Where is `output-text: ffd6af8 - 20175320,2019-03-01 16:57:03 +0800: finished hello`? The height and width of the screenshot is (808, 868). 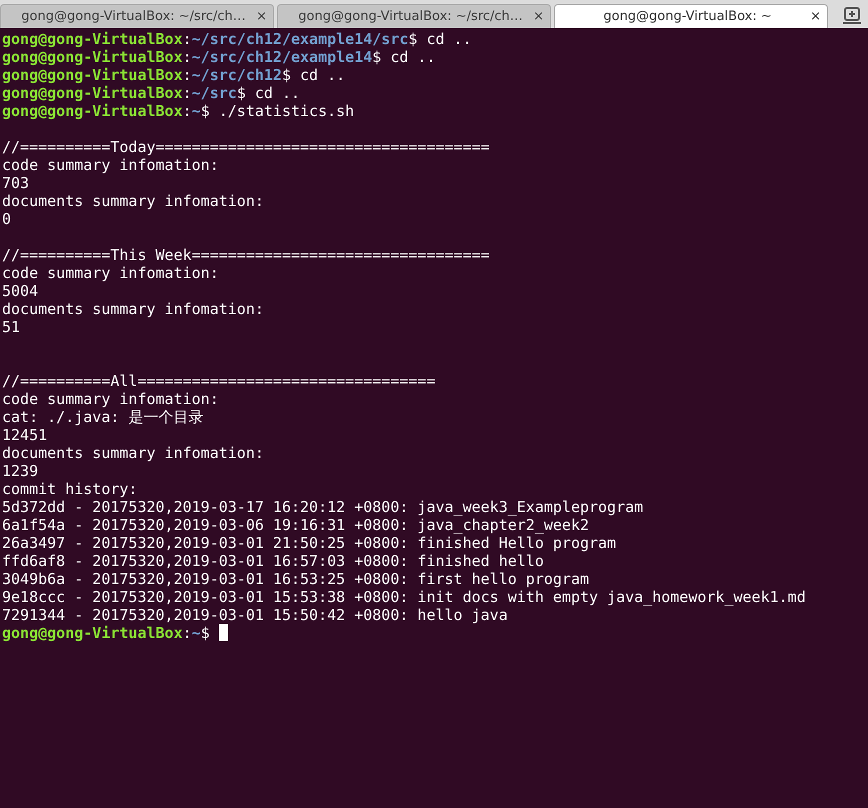
output-text: ffd6af8 - 20175320,2019-03-01 16:57:03 +0800: finished hello is located at coordinates (273, 561).